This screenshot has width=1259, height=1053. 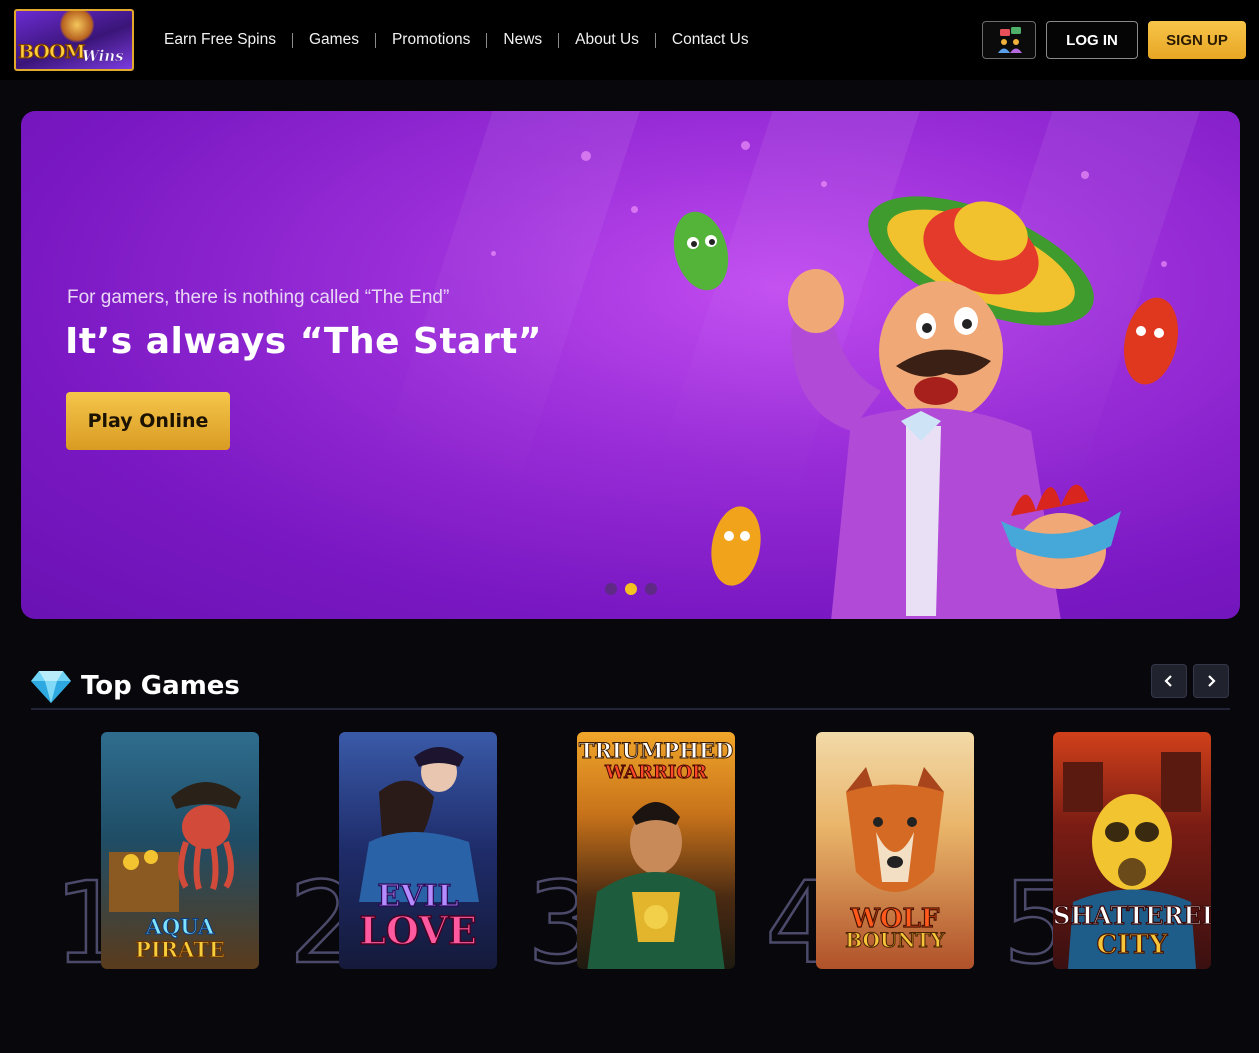 What do you see at coordinates (180, 850) in the screenshot?
I see `game-card-aqua-pirate: AQUA PIRATE` at bounding box center [180, 850].